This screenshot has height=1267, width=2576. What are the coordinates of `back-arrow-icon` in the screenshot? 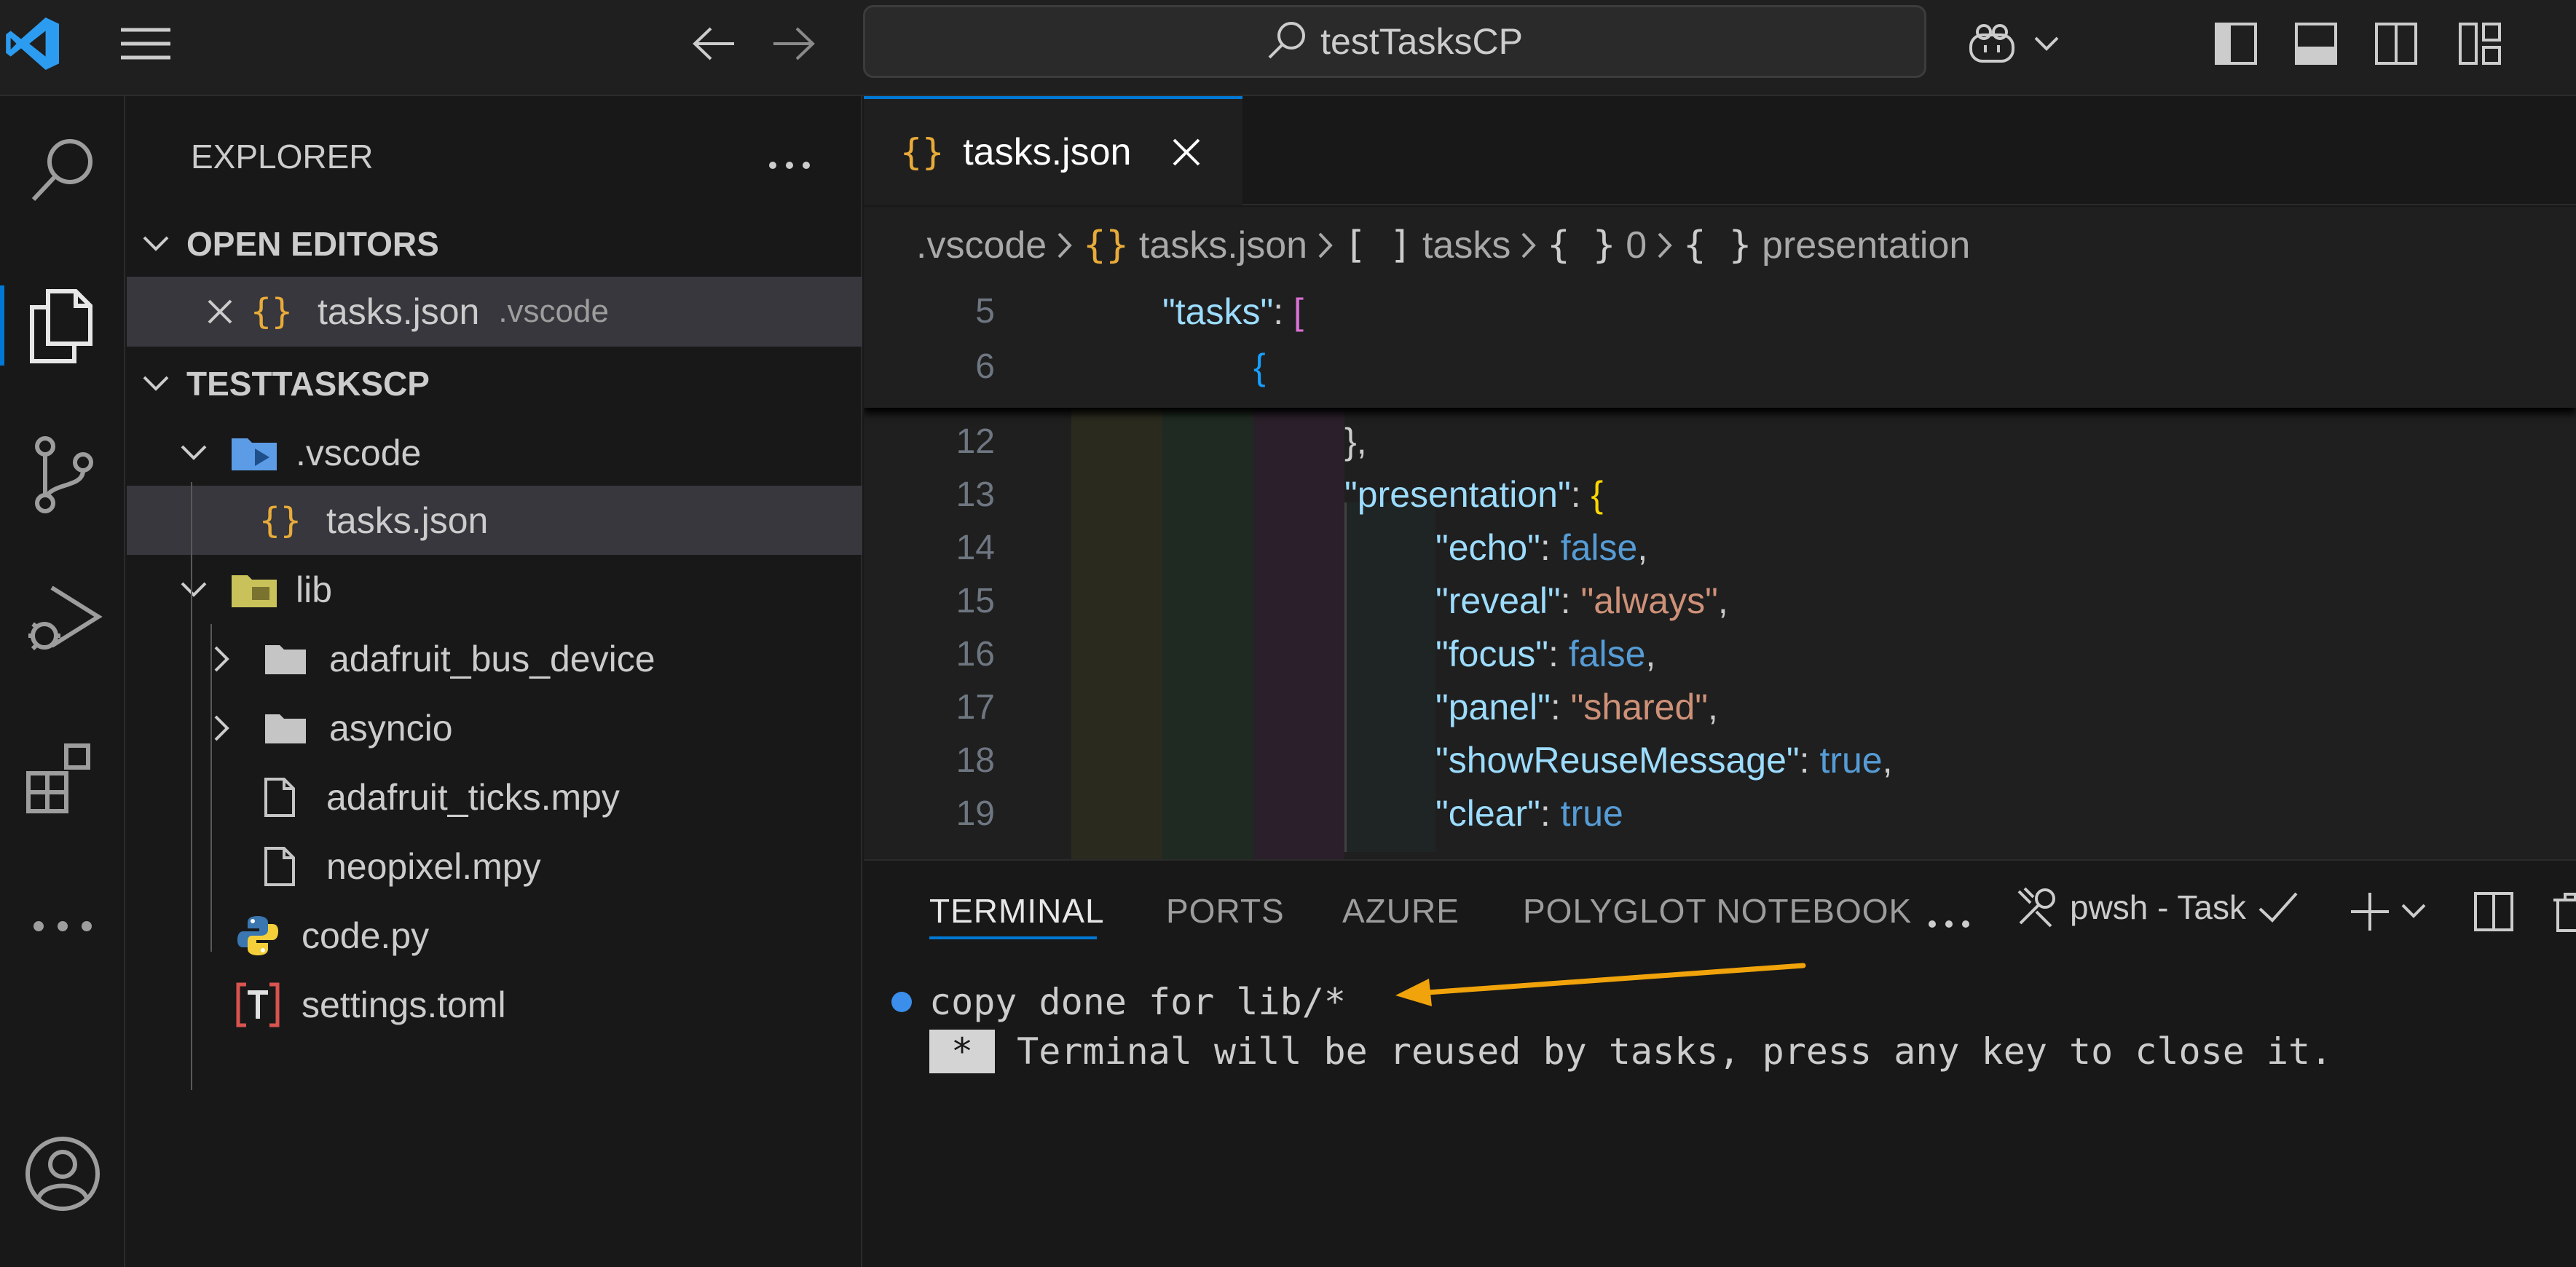 It's located at (714, 44).